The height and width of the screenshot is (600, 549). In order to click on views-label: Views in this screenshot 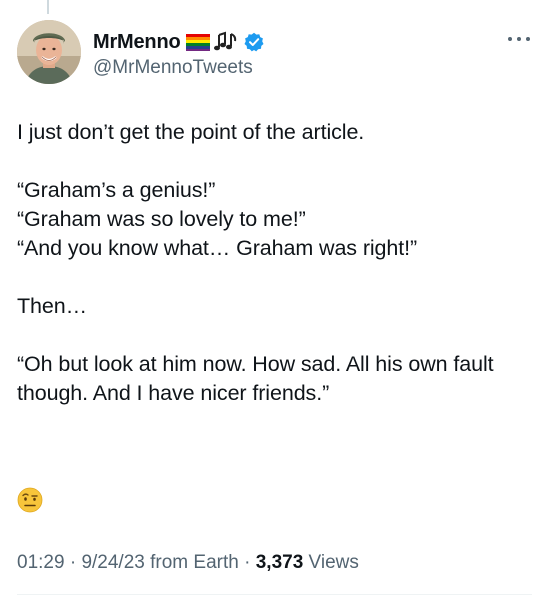, I will do `click(333, 562)`.